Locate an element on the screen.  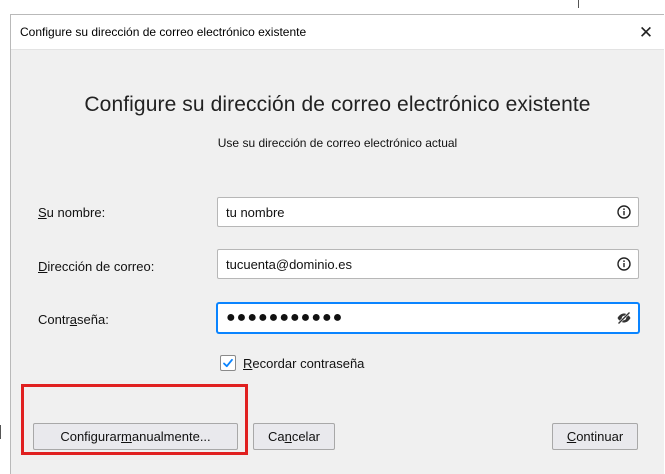
email-label-accesskey: D is located at coordinates (43, 266).